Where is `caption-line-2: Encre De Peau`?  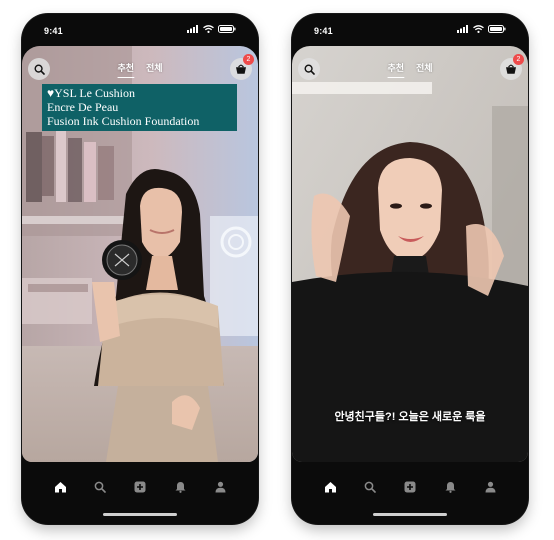 caption-line-2: Encre De Peau is located at coordinates (83, 107).